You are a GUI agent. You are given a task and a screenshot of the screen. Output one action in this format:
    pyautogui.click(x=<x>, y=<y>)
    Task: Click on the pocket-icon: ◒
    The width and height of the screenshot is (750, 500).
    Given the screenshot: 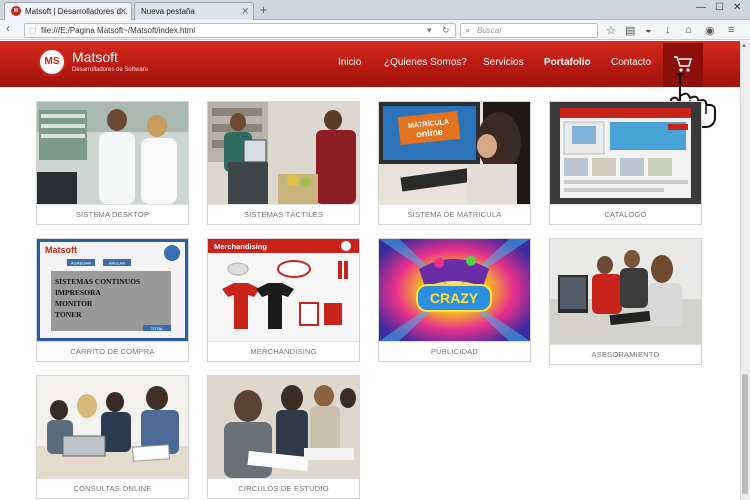 What is the action you would take?
    pyautogui.click(x=648, y=30)
    